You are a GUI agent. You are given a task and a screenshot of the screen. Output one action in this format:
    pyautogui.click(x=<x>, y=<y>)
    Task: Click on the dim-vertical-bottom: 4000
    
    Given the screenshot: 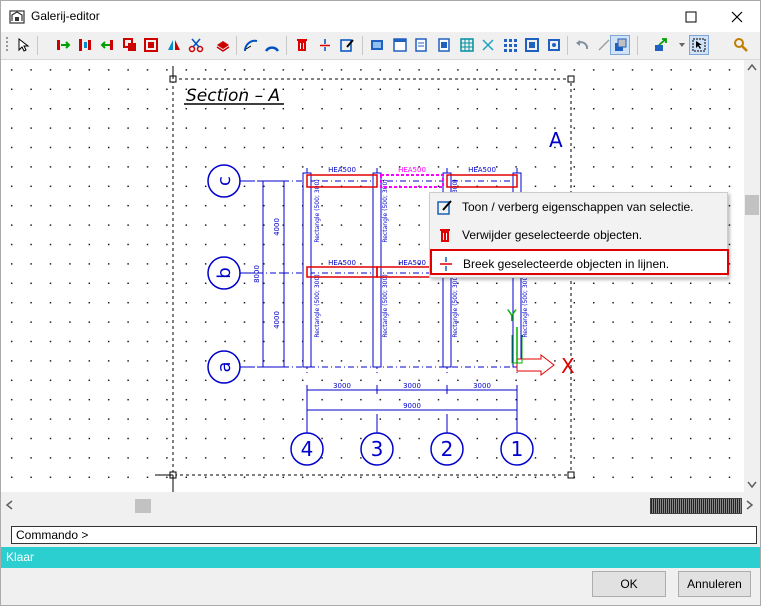 What is the action you would take?
    pyautogui.click(x=277, y=320)
    